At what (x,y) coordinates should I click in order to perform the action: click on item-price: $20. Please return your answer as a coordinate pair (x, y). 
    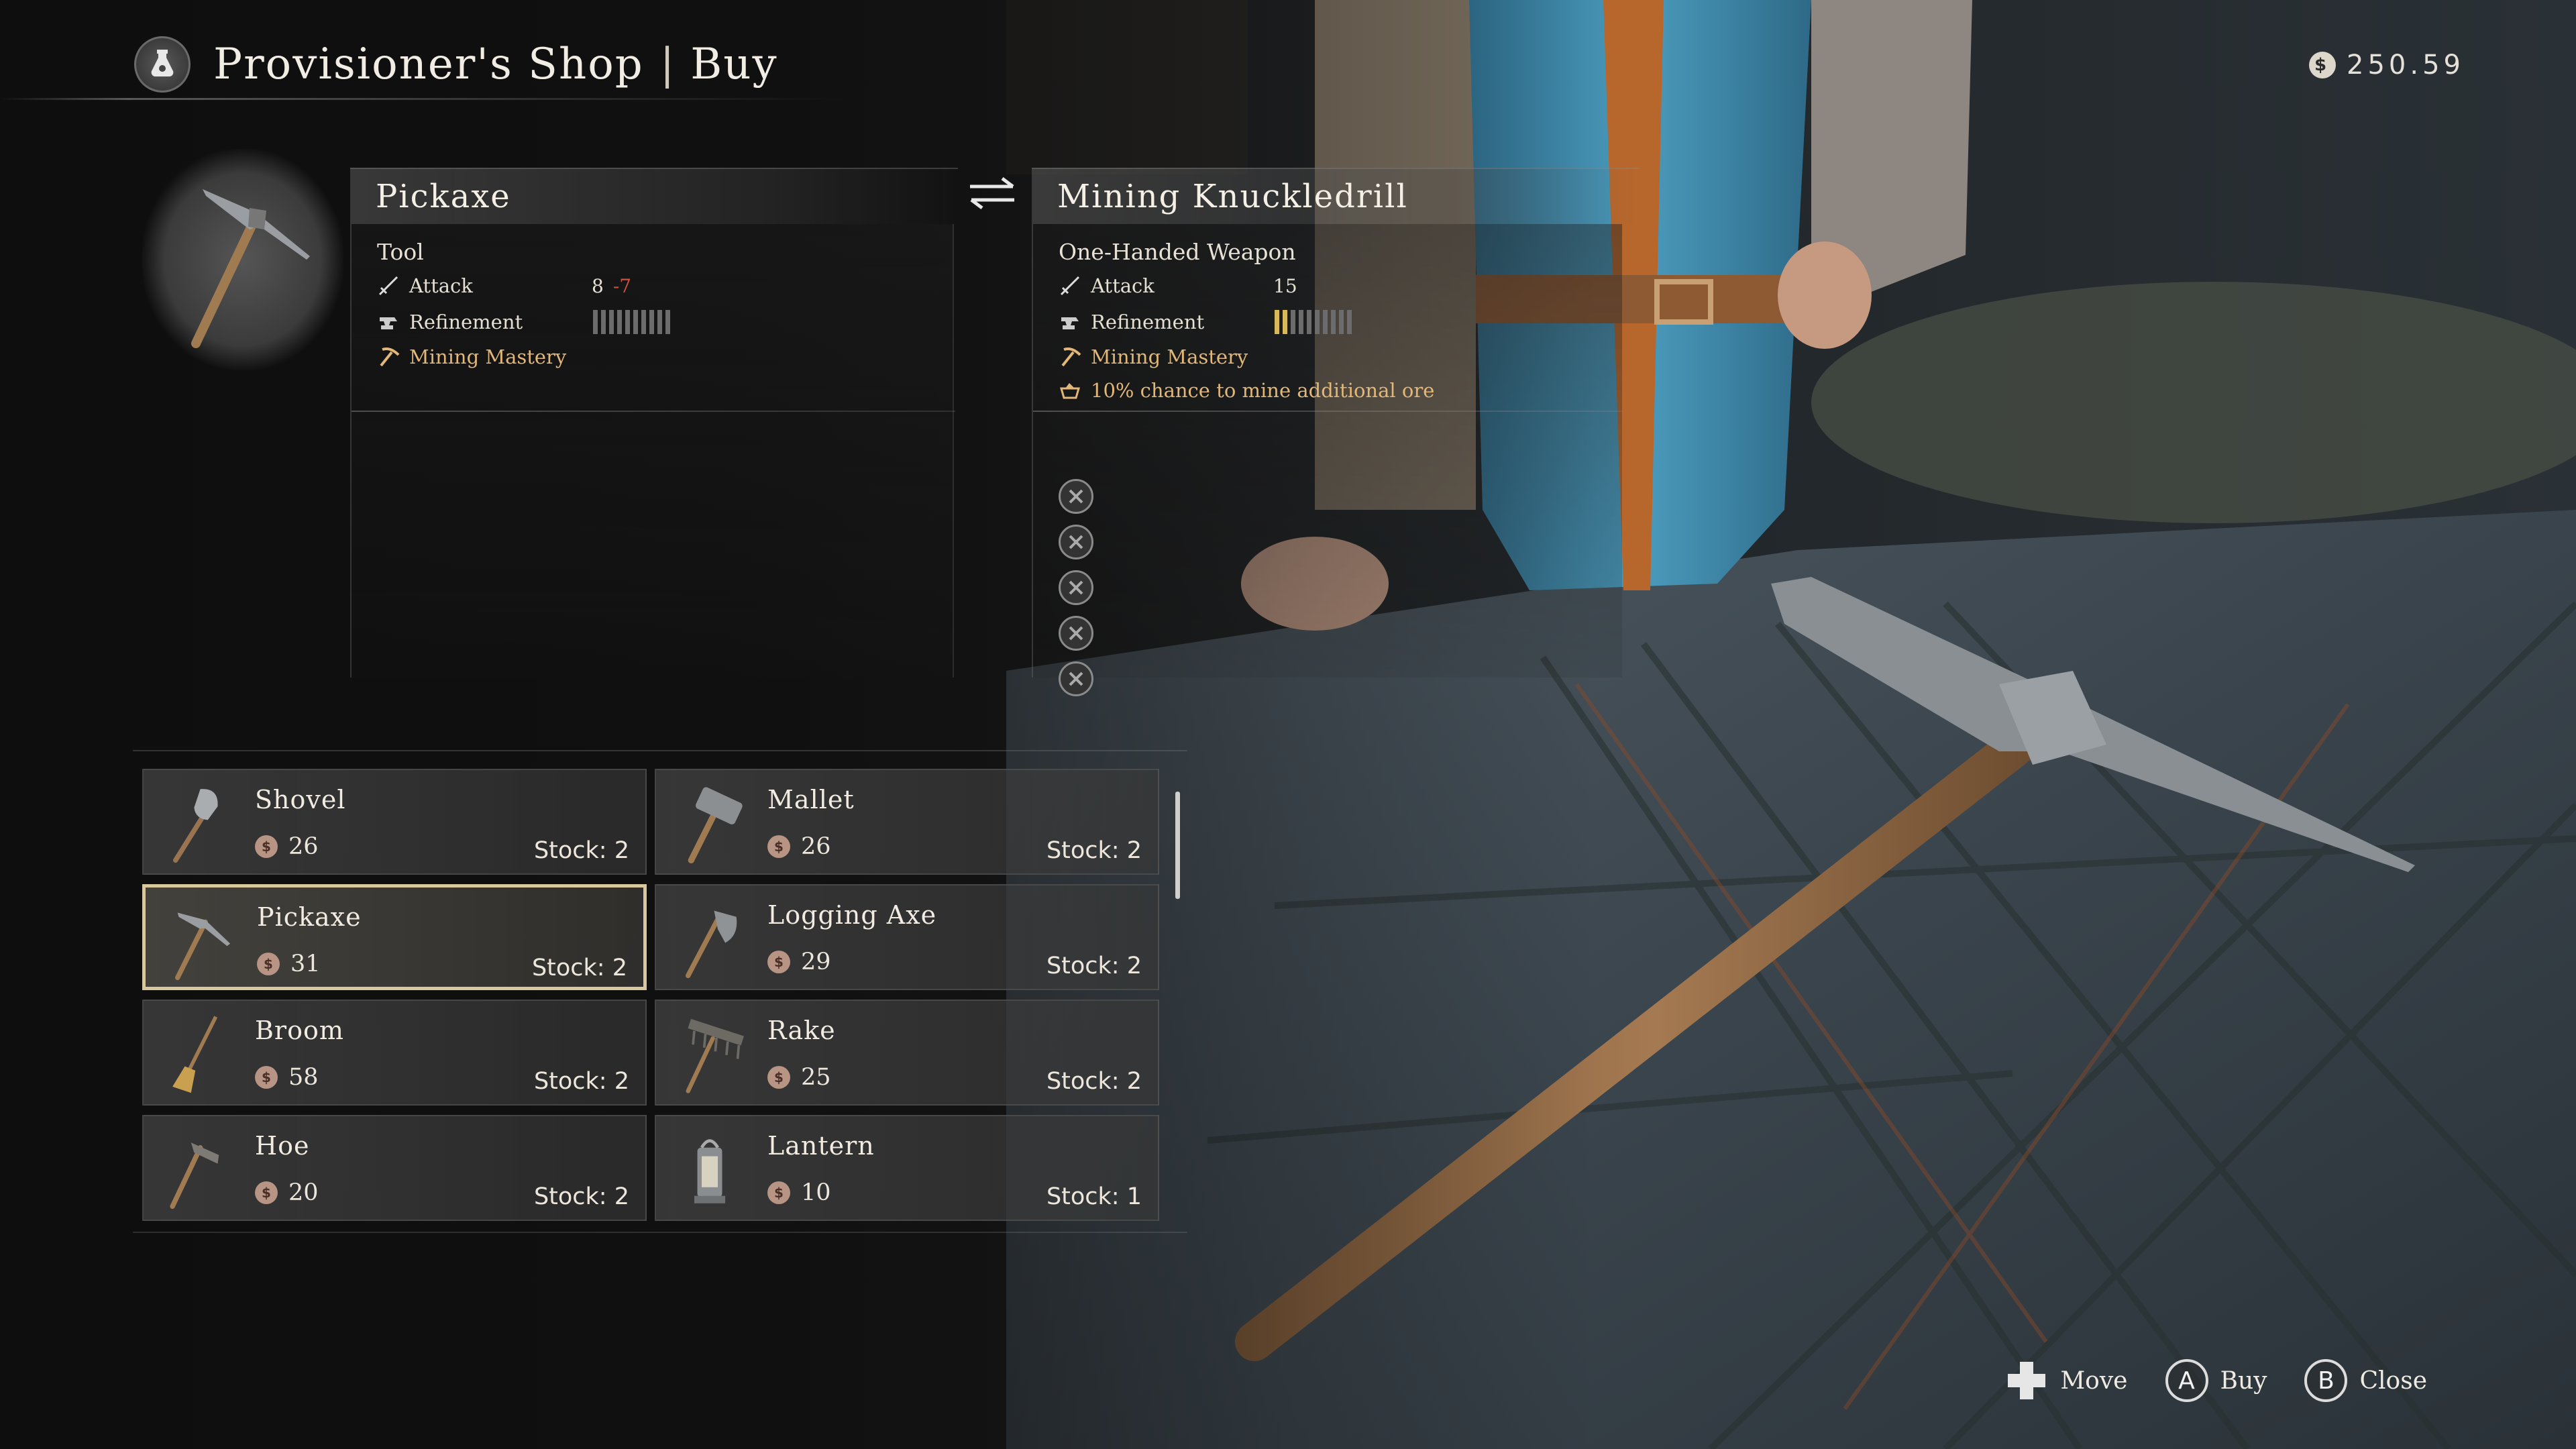
    Looking at the image, I should click on (287, 1192).